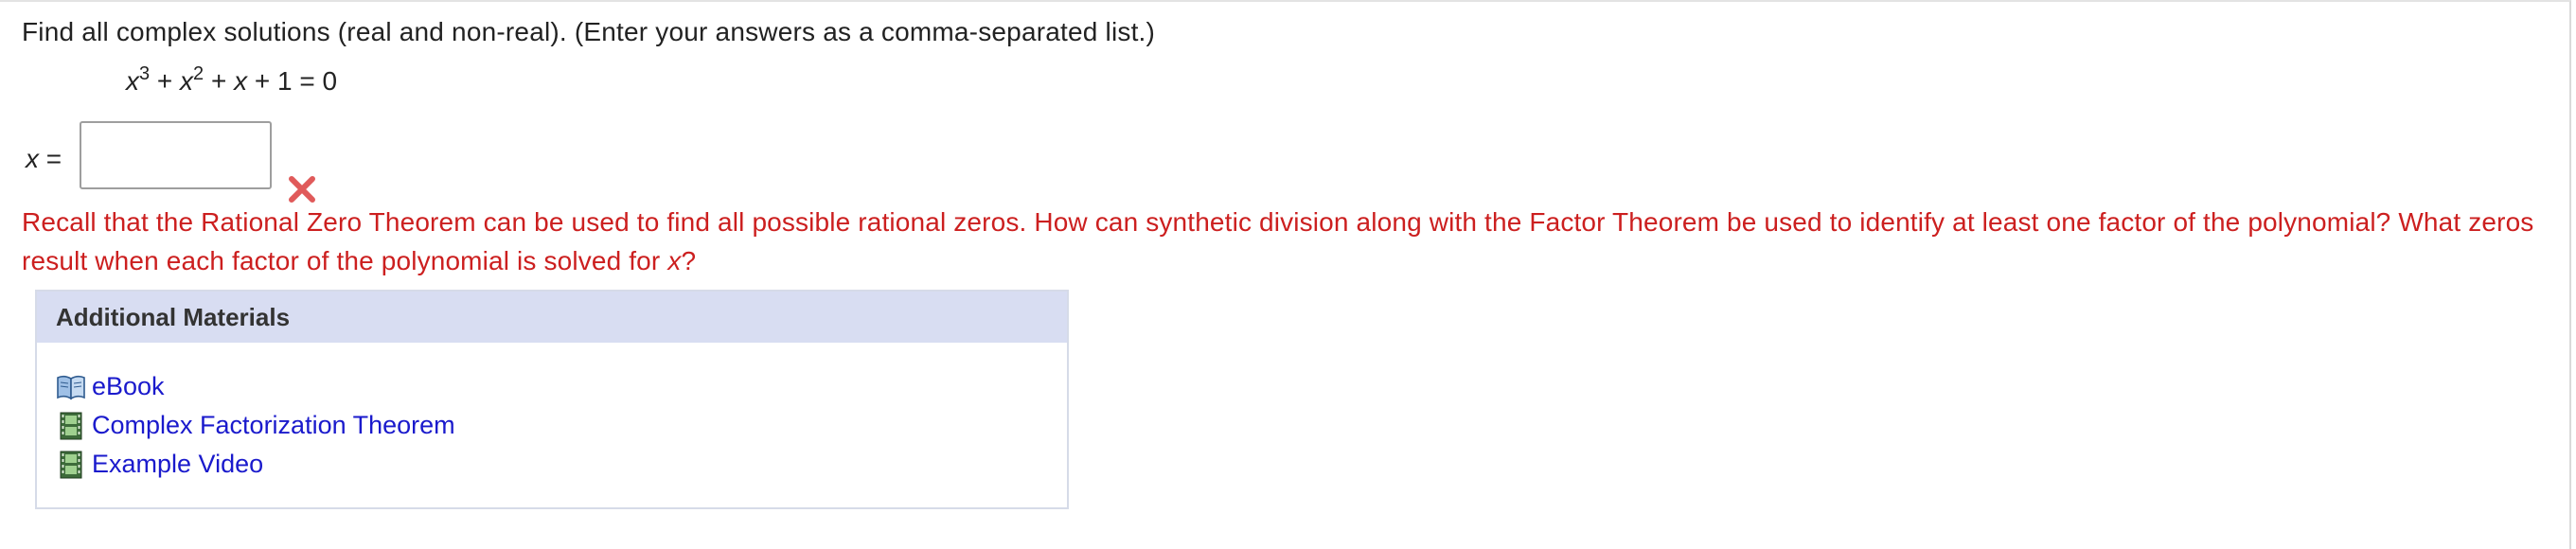  I want to click on answer-label: x =, so click(44, 159).